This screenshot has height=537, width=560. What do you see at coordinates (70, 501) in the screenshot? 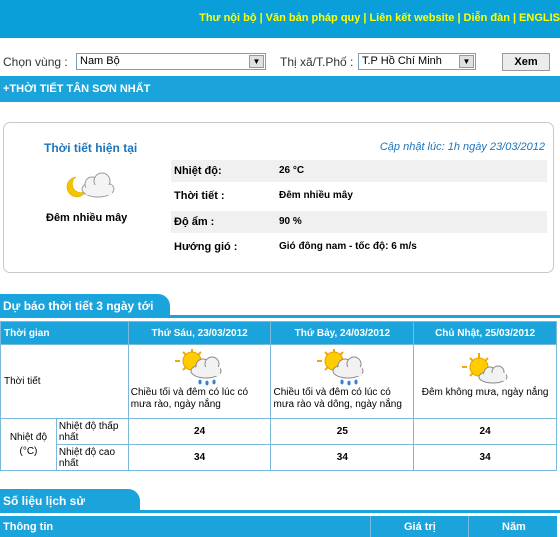
I see `history-heading: Số liệu lịch sử` at bounding box center [70, 501].